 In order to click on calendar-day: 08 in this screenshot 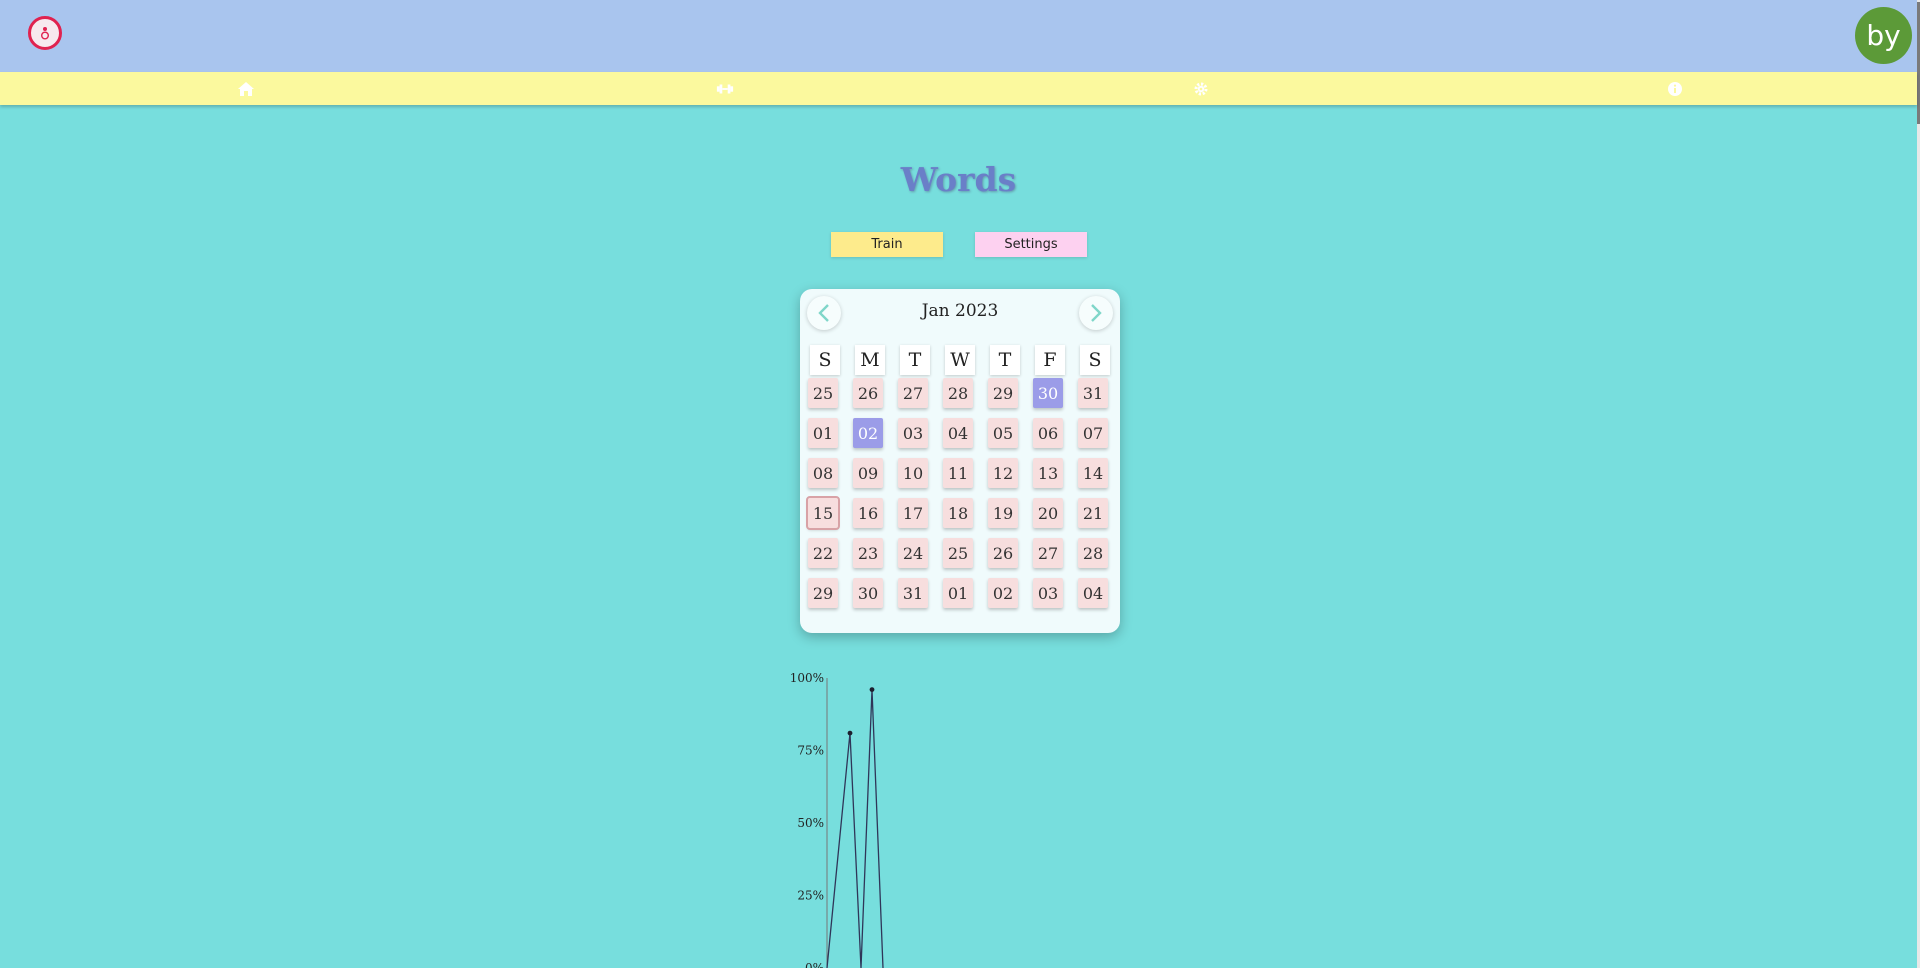, I will do `click(823, 473)`.